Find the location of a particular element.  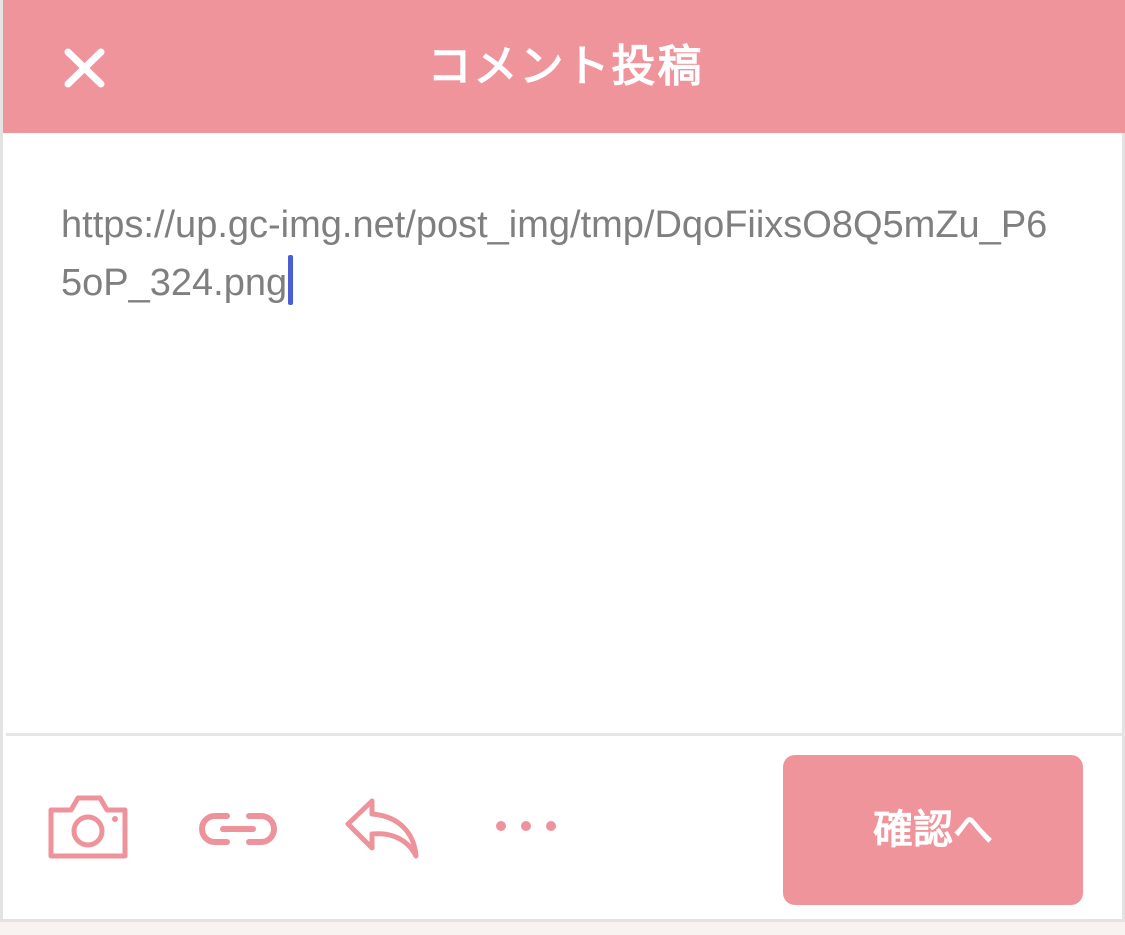

more-button is located at coordinates (527, 826).